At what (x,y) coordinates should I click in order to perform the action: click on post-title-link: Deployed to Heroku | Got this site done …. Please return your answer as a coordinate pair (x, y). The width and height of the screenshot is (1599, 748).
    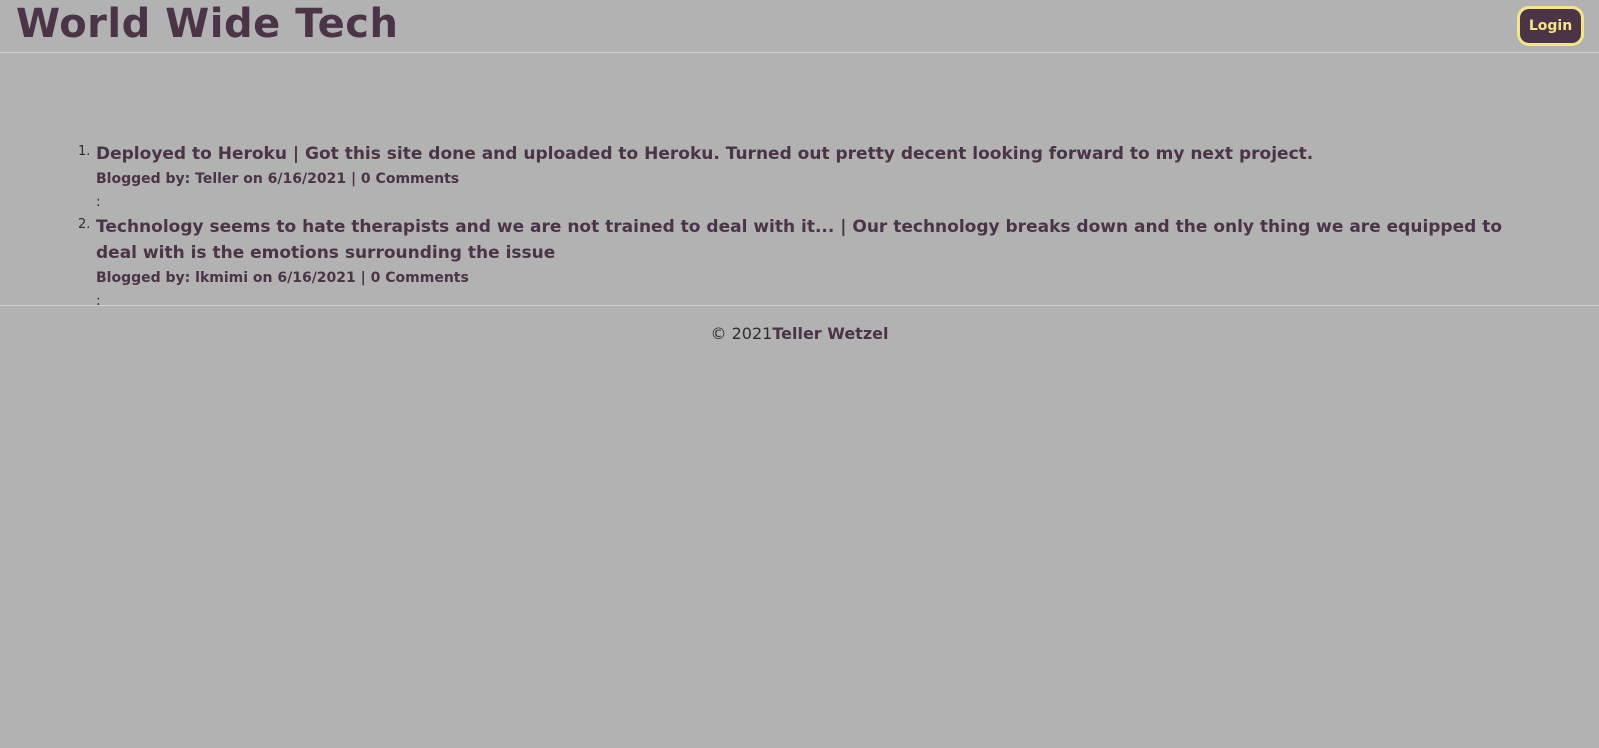
    Looking at the image, I should click on (816, 154).